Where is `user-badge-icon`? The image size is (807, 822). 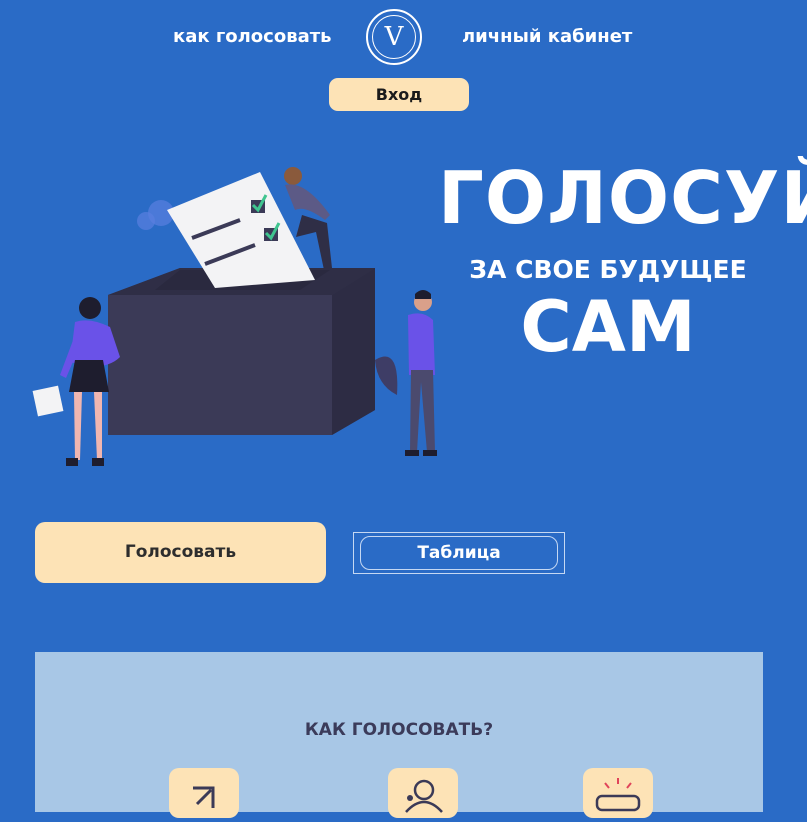 user-badge-icon is located at coordinates (424, 796).